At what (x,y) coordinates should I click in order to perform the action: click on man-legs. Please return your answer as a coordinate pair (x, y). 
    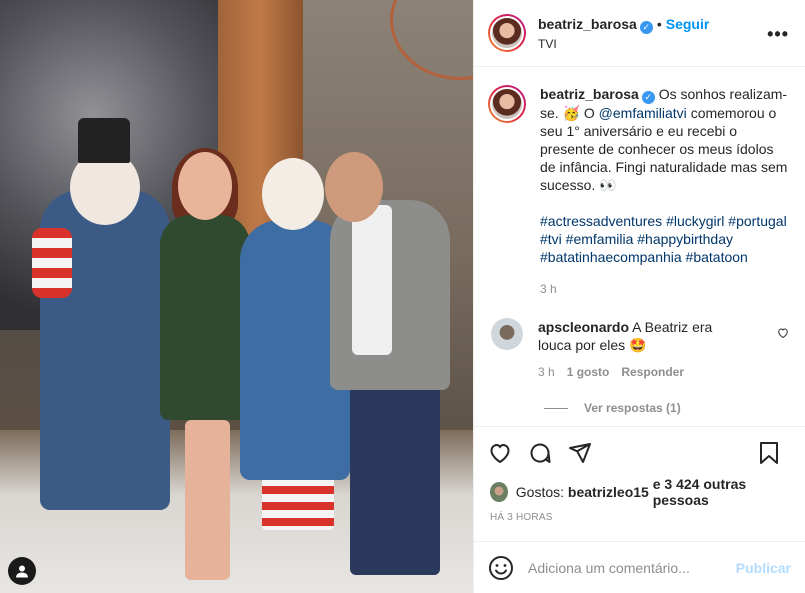
    Looking at the image, I should click on (395, 475).